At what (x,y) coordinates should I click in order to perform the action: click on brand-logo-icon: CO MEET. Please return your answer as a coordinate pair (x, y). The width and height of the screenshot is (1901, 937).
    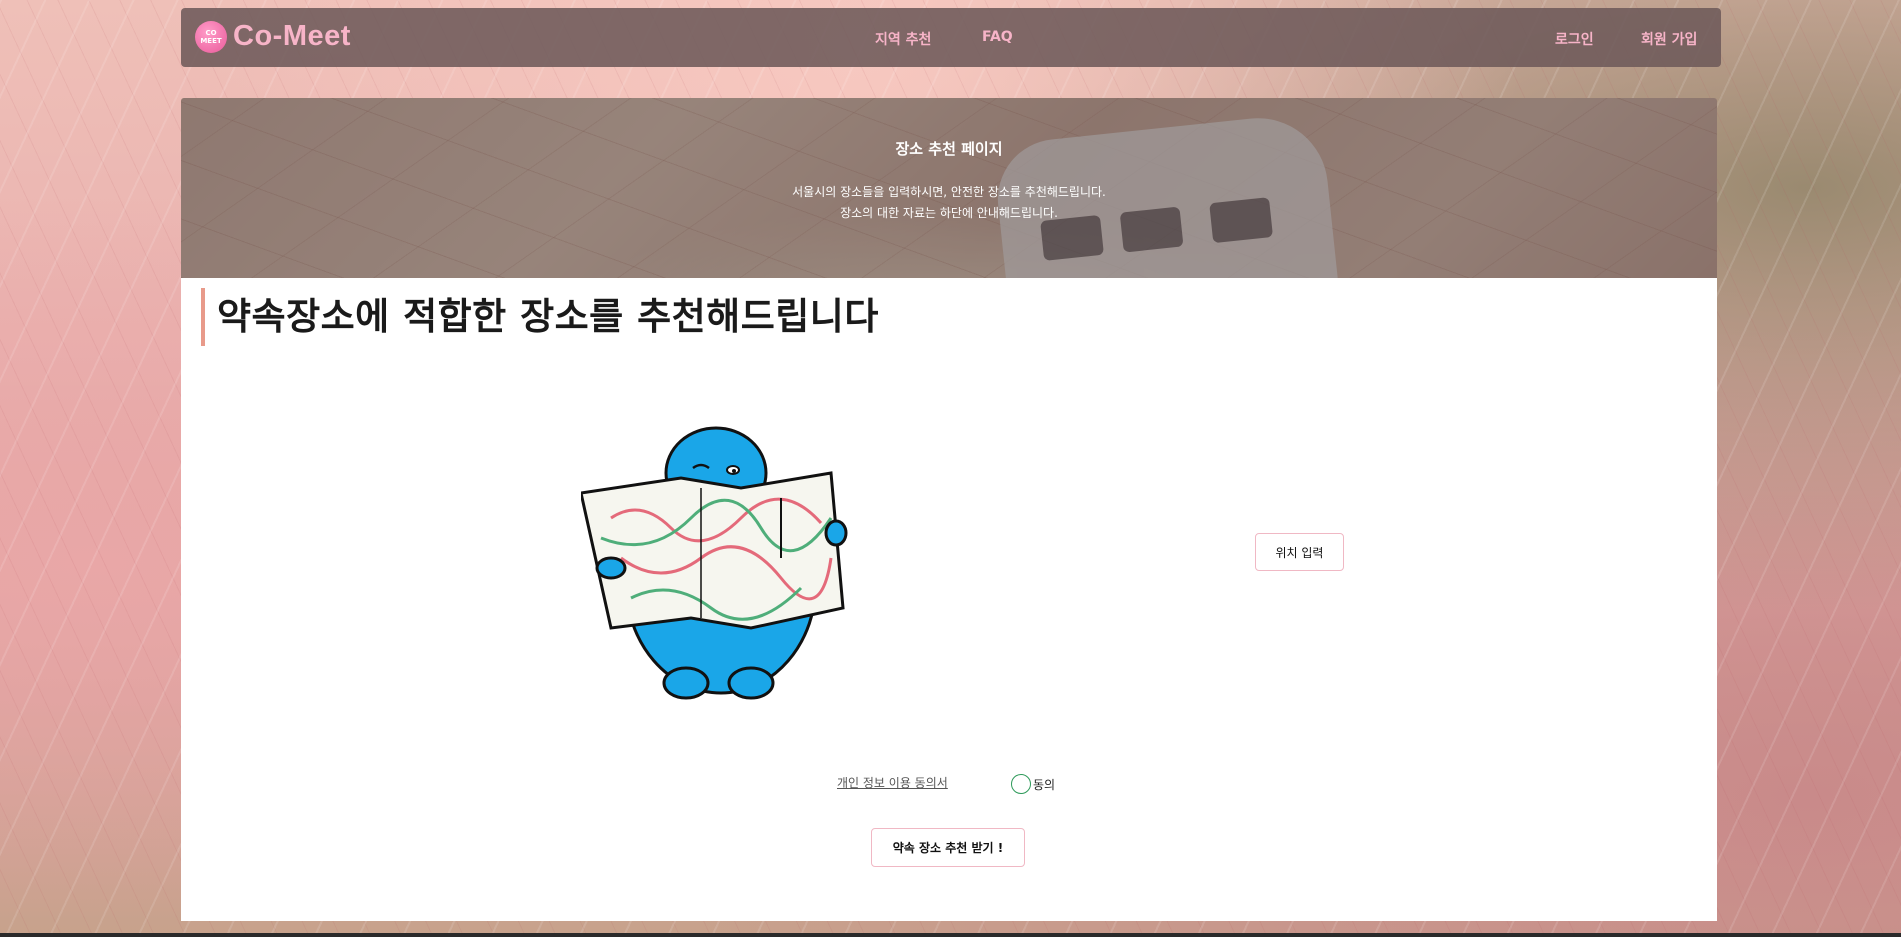
    Looking at the image, I should click on (211, 36).